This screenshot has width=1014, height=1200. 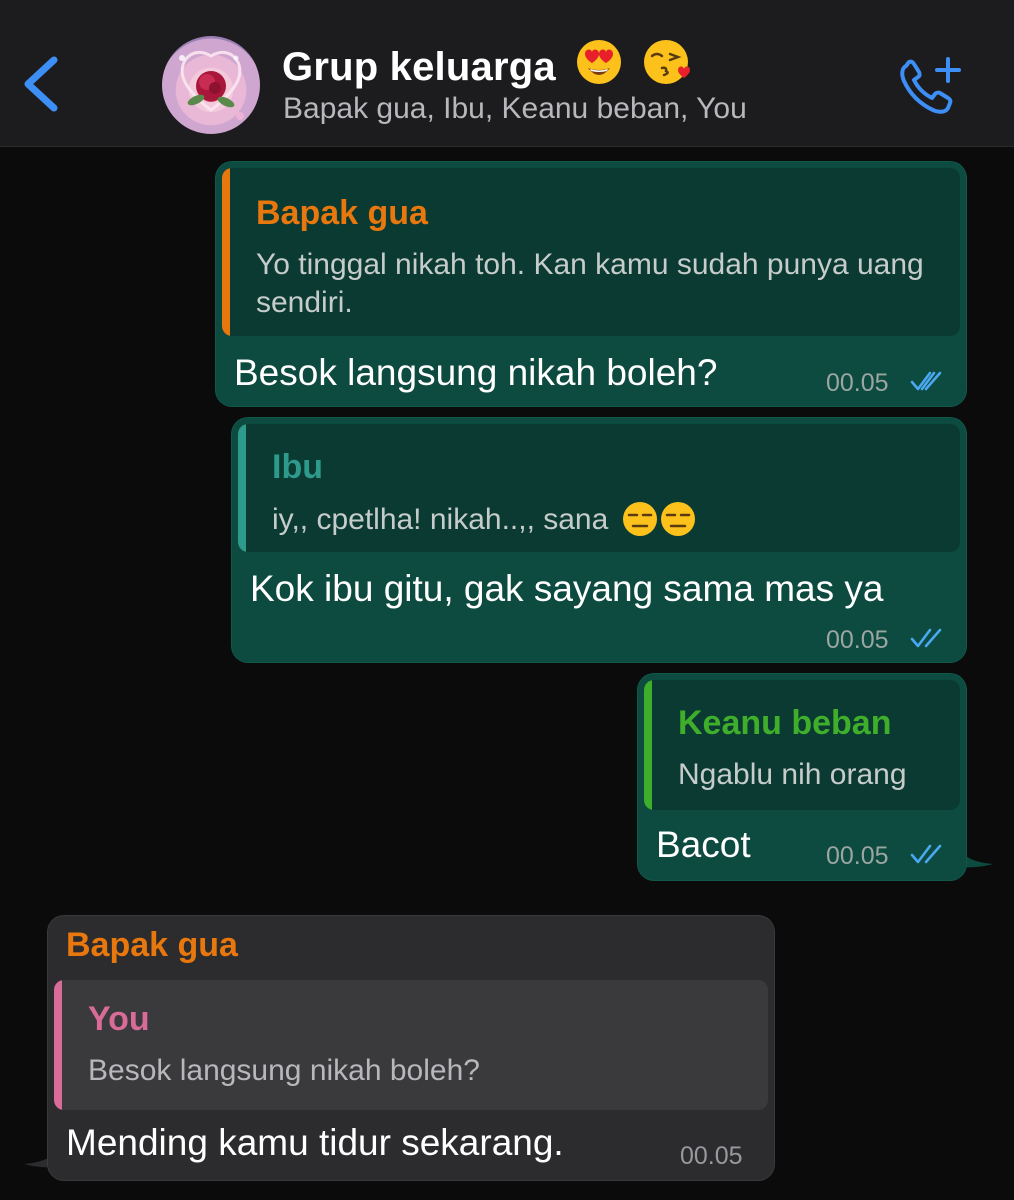 I want to click on kissing-heart-emoji-icon, so click(x=668, y=67).